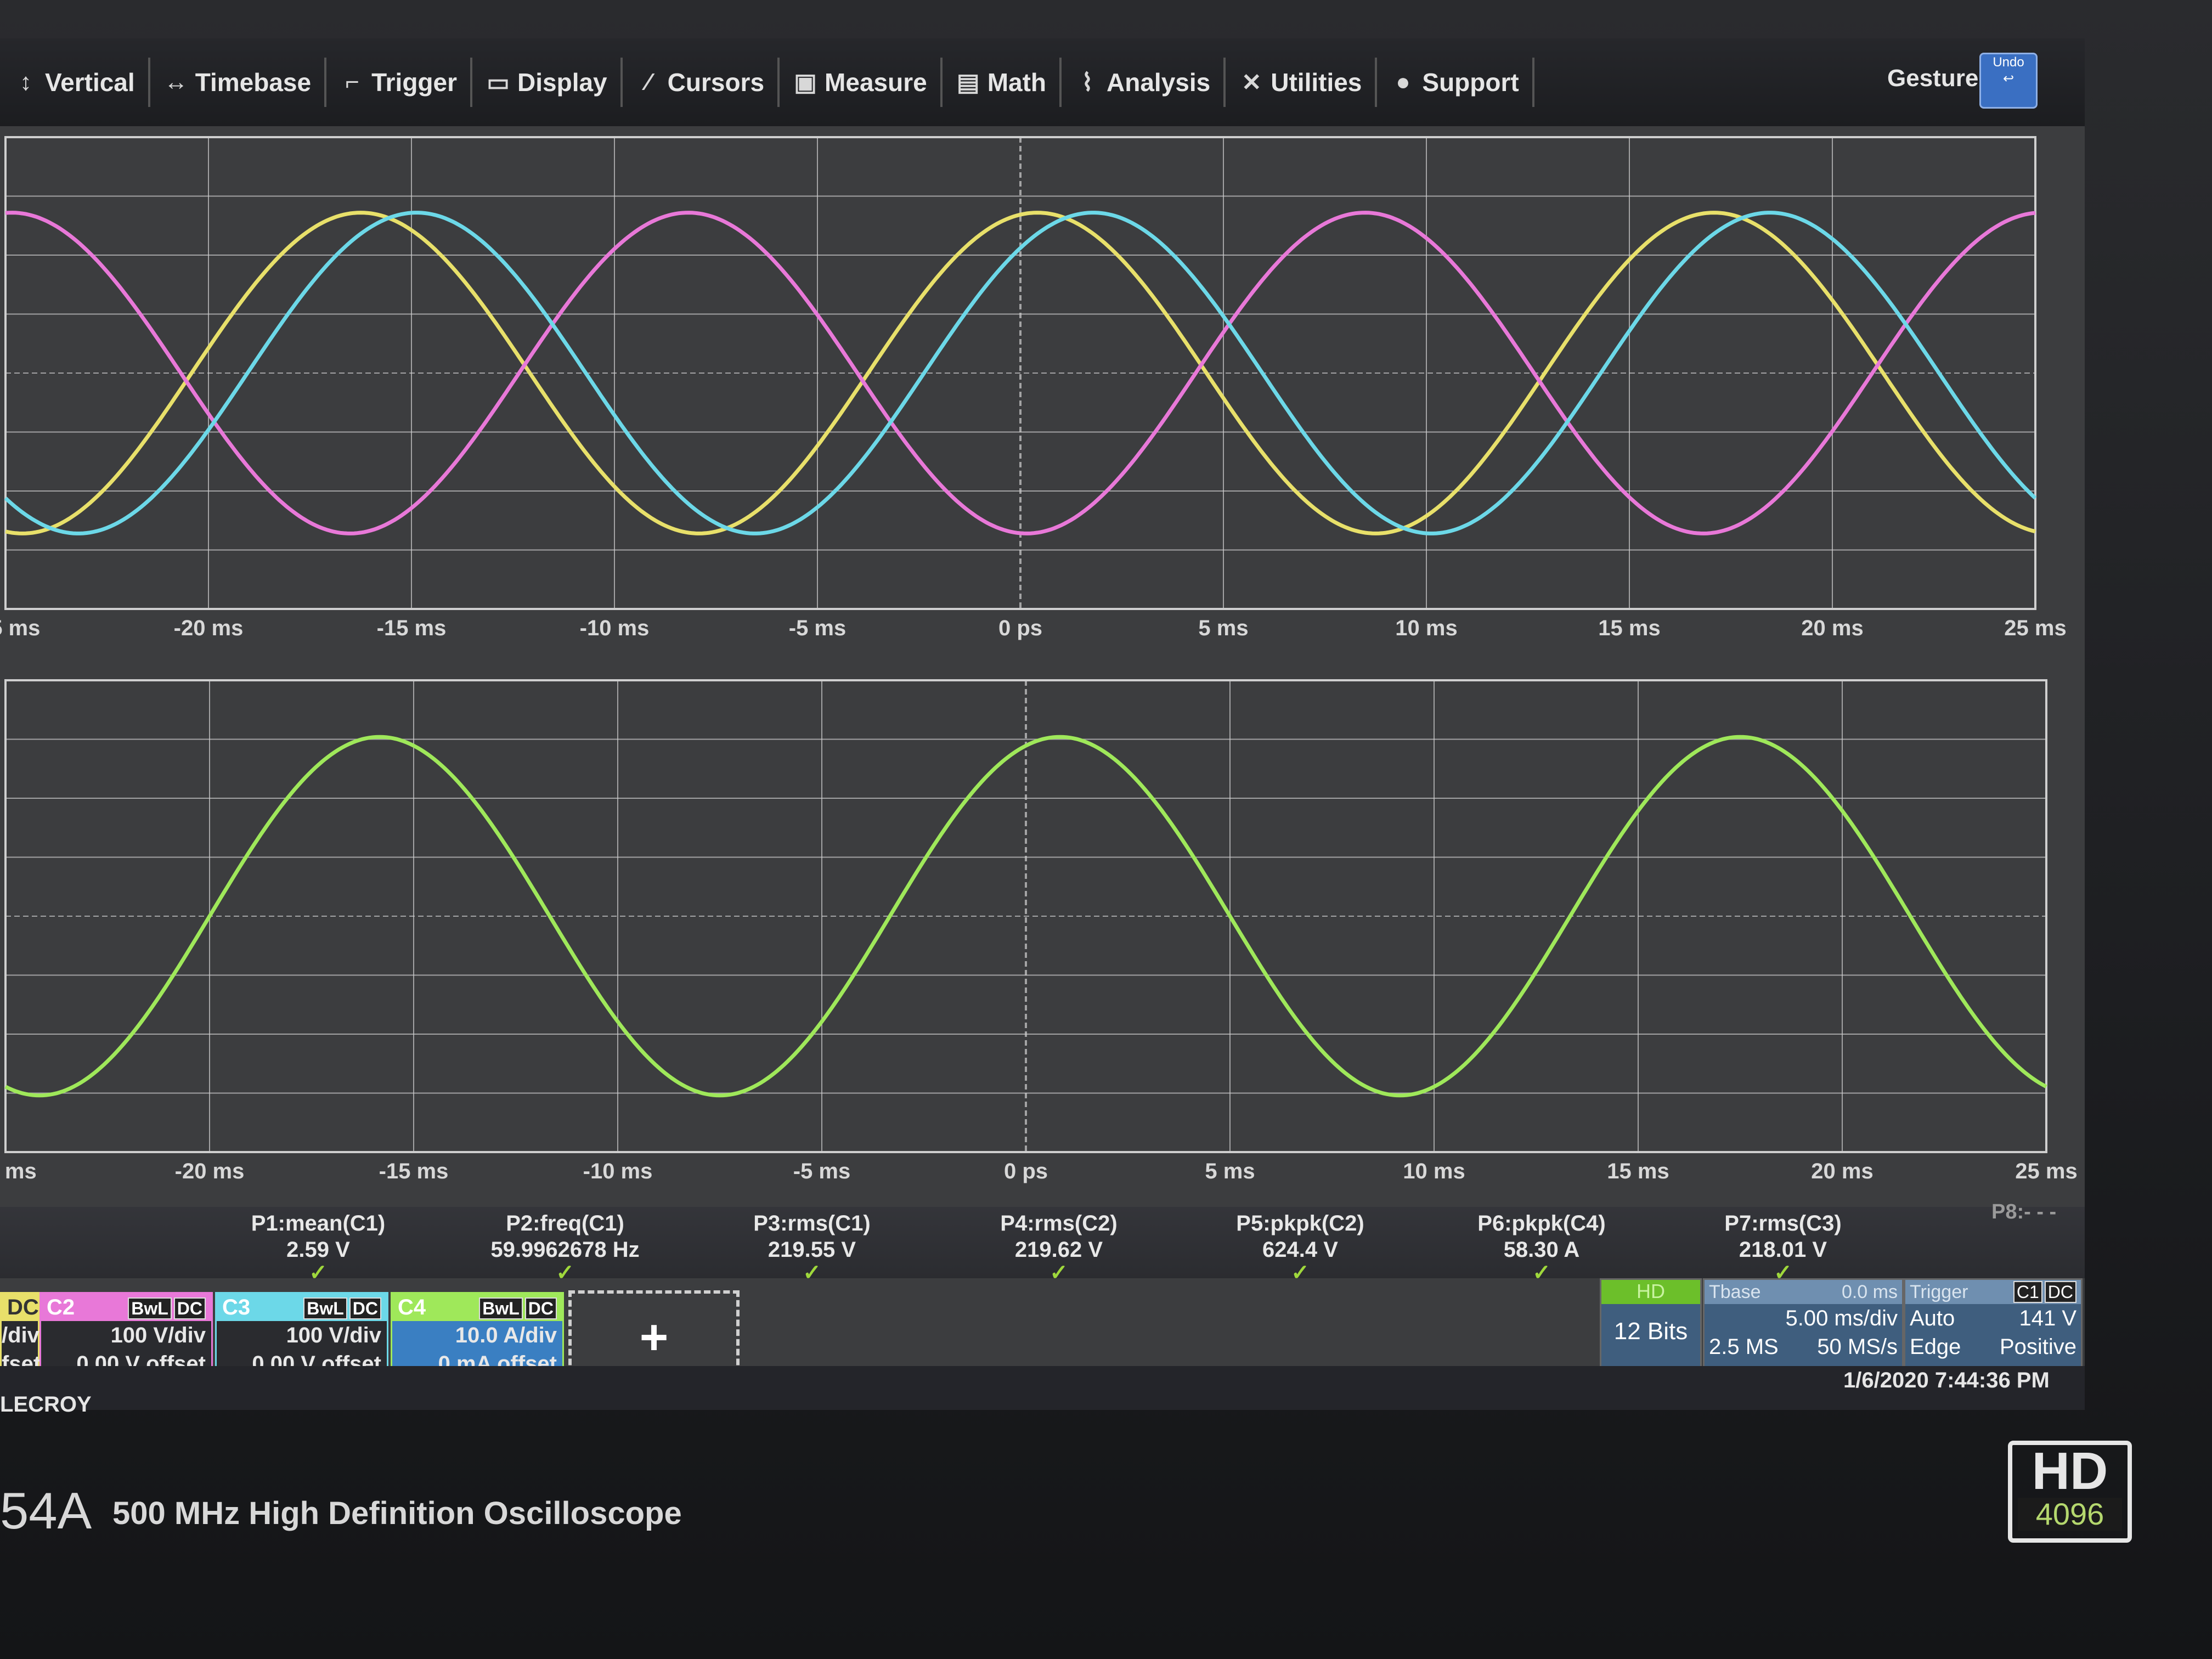 This screenshot has height=1659, width=2212. What do you see at coordinates (253, 82) in the screenshot?
I see `menu-label: Timebase` at bounding box center [253, 82].